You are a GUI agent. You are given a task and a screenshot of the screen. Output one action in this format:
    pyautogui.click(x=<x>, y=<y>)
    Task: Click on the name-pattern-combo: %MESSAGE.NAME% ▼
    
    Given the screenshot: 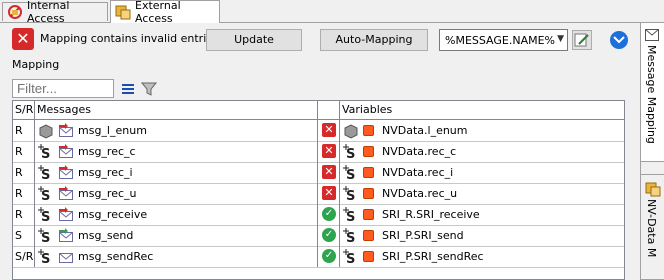 What is the action you would take?
    pyautogui.click(x=503, y=40)
    